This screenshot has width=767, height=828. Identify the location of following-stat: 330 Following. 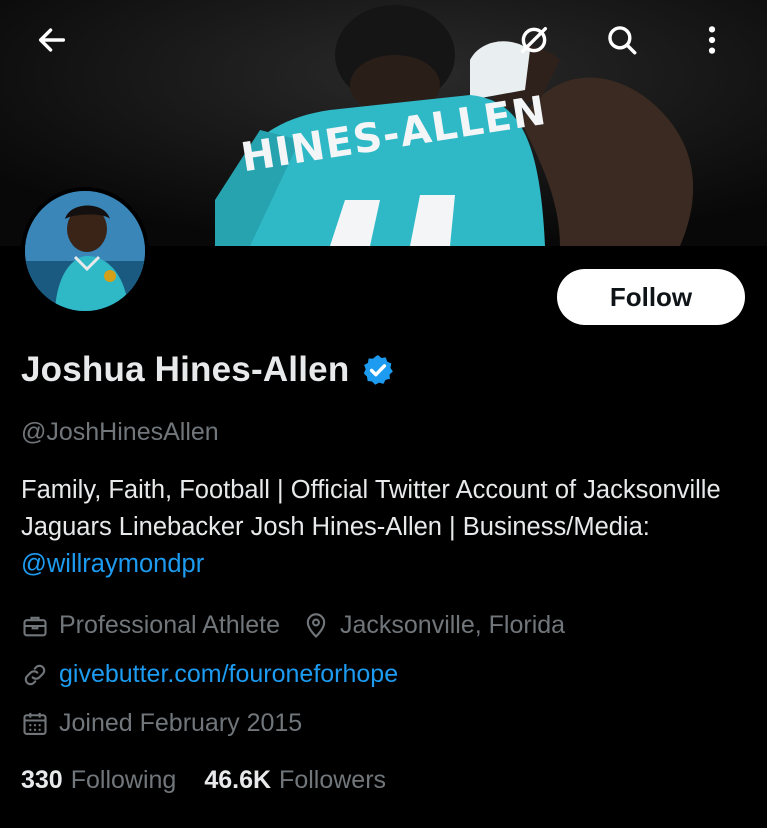
(98, 780).